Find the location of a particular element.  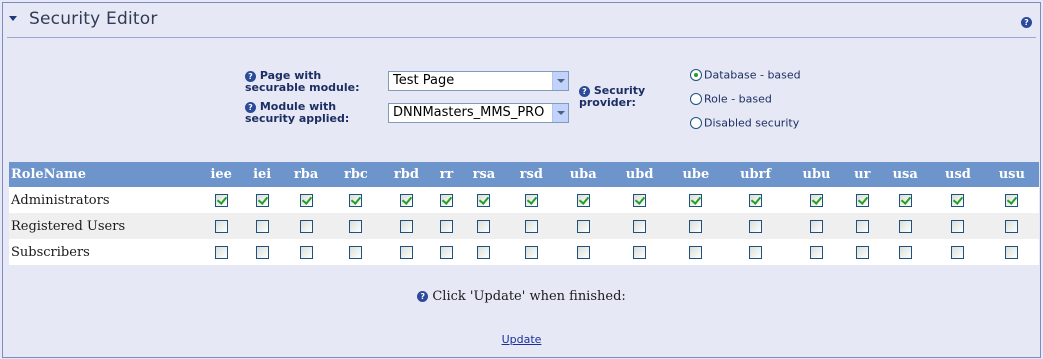

table-row: Registered Users is located at coordinates (524, 226).